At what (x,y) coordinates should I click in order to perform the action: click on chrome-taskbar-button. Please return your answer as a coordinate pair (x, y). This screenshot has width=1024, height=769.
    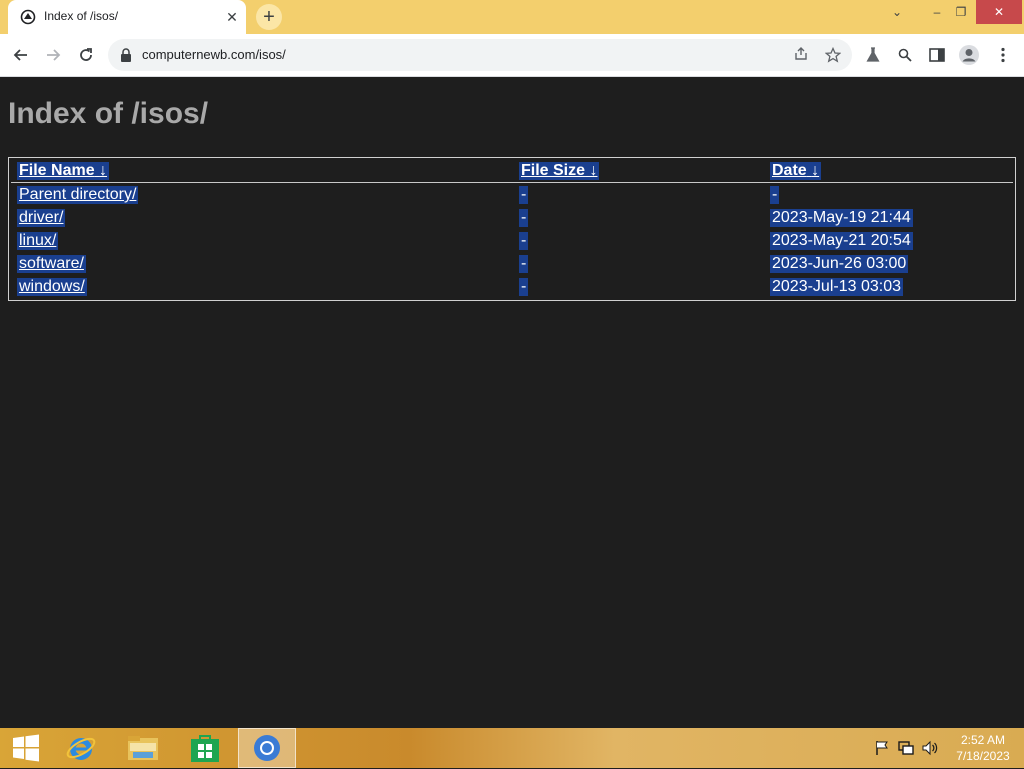
    Looking at the image, I should click on (267, 748).